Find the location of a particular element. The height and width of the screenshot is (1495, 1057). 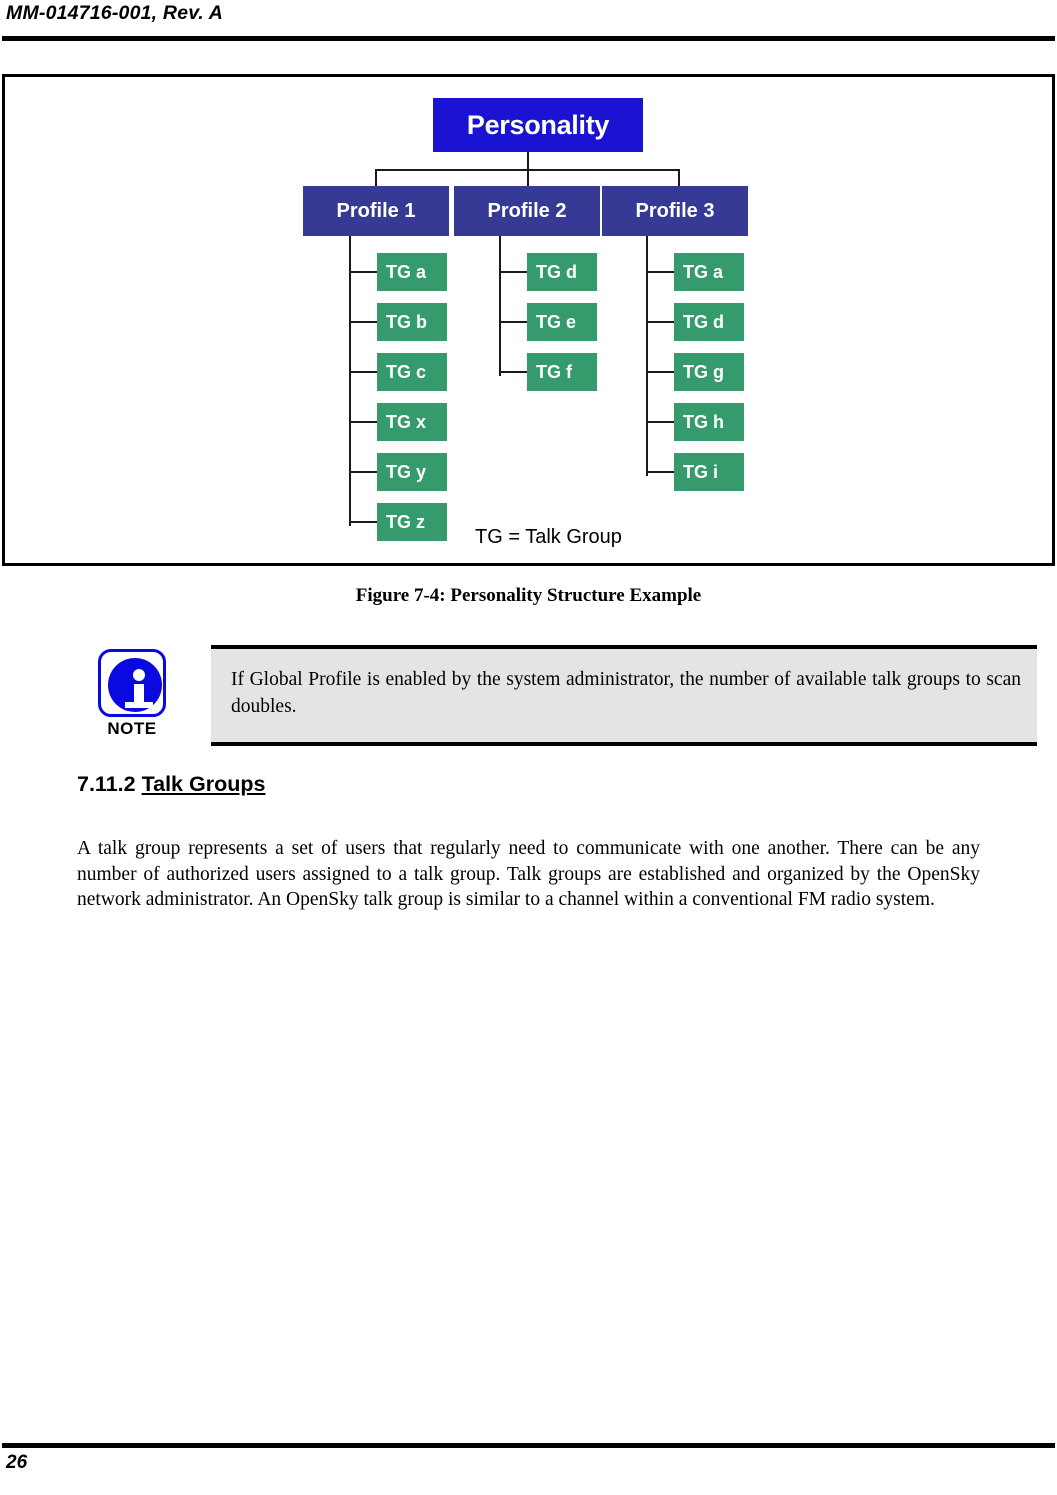

header-document-id: MM-014716-001, Rev. A is located at coordinates (115, 13).